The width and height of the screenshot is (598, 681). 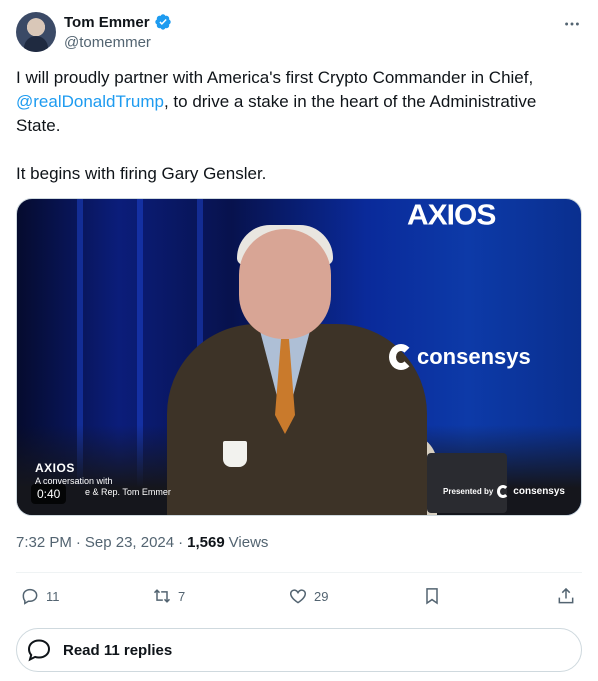 I want to click on reply-count: 11, so click(x=53, y=596).